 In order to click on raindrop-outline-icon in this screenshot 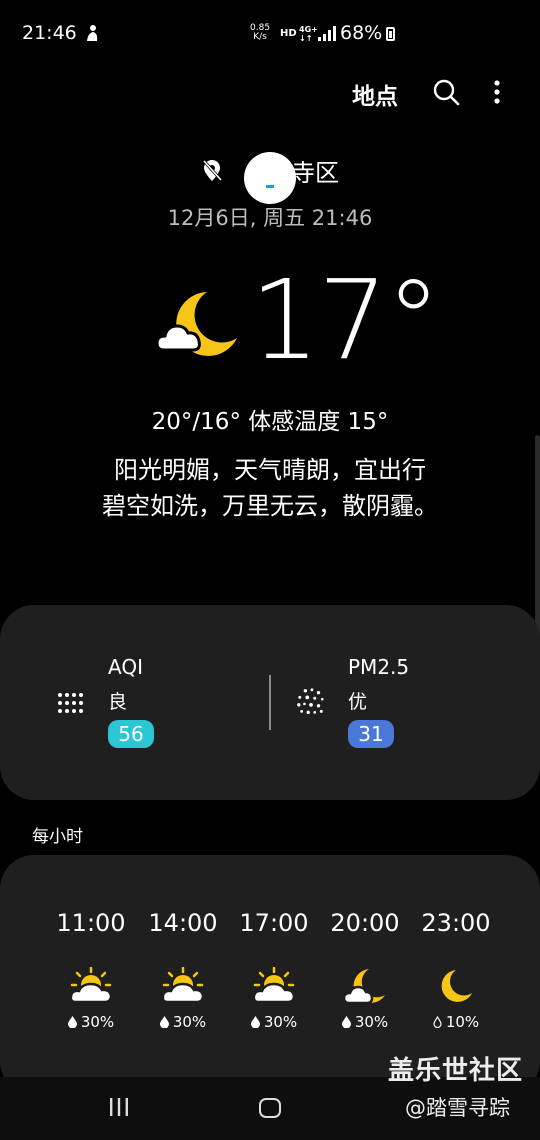, I will do `click(437, 1022)`.